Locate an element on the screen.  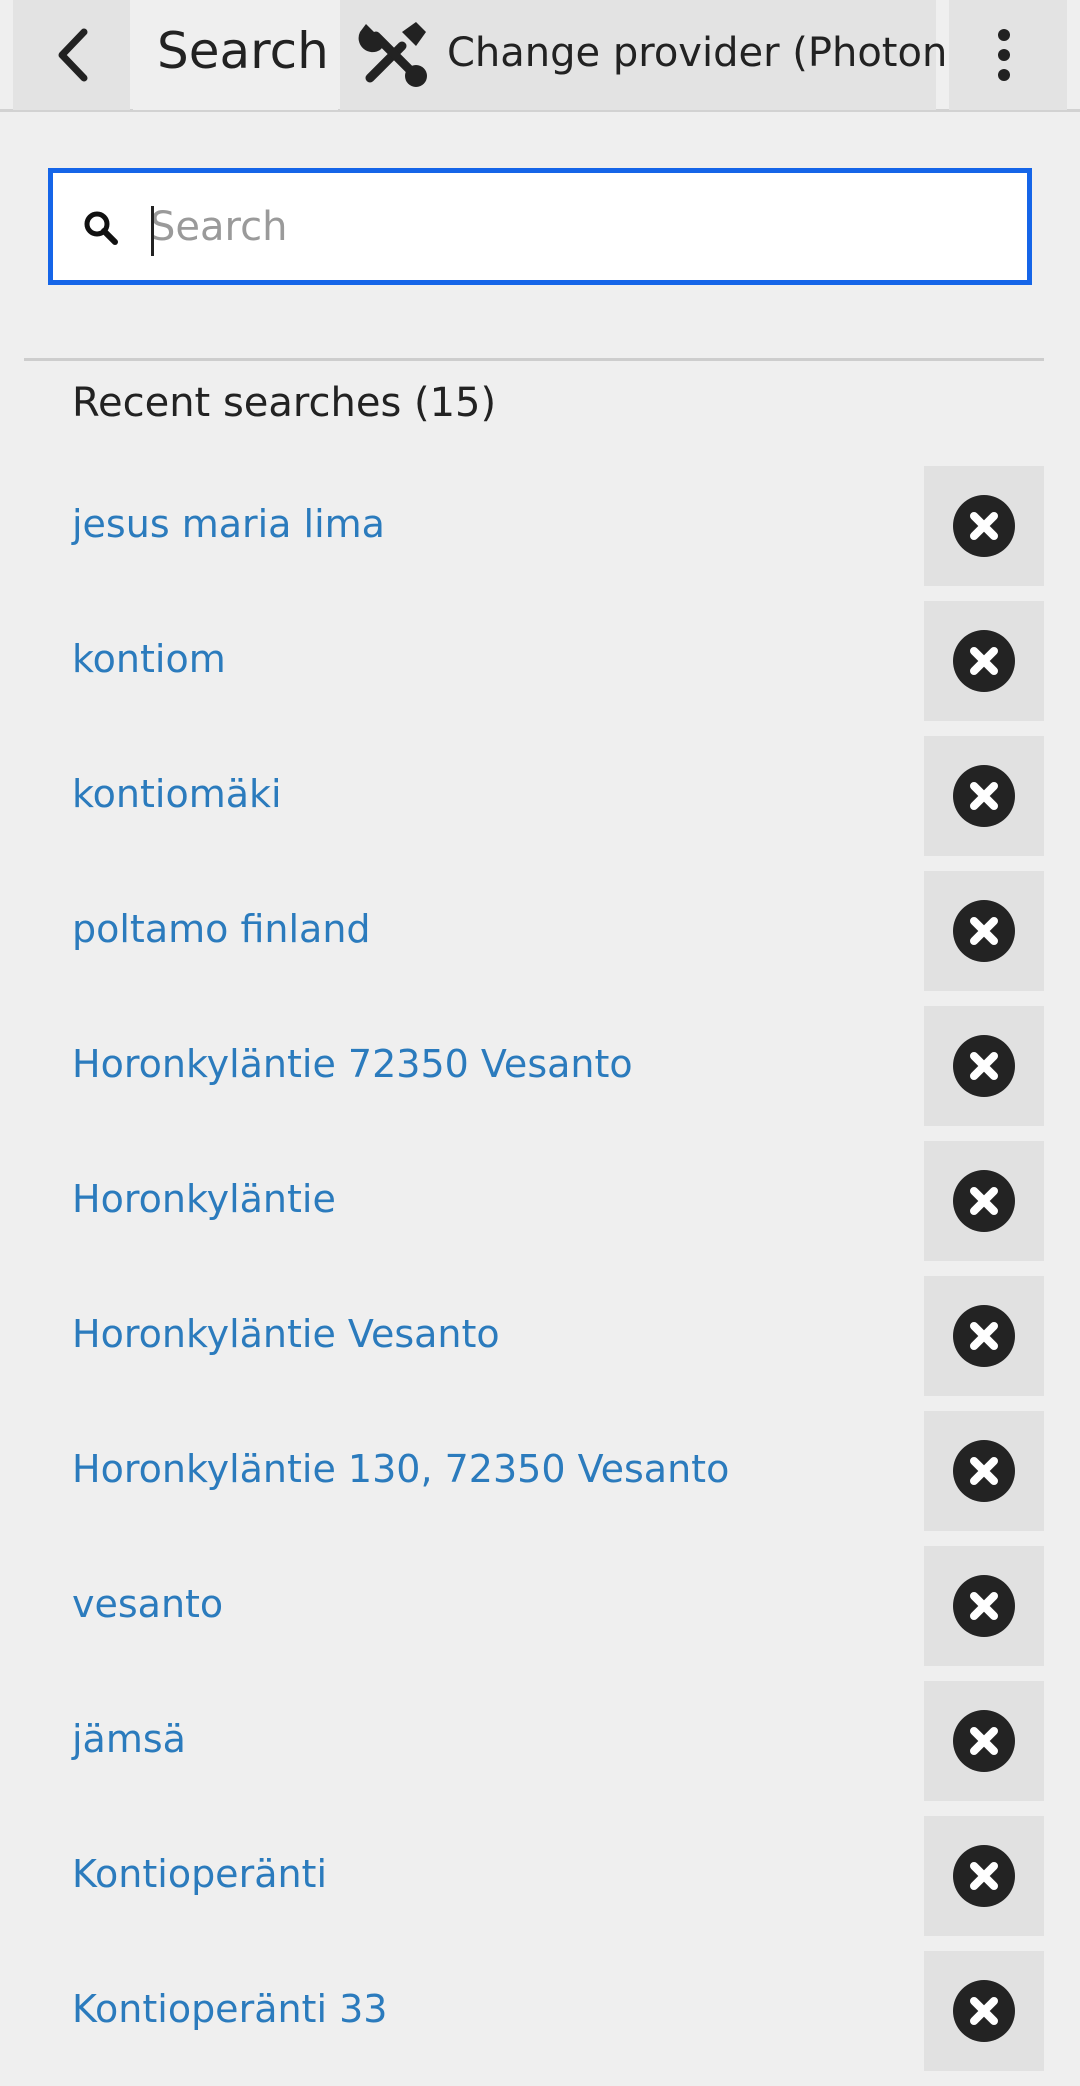
list-item: jämsä is located at coordinates (540, 1748).